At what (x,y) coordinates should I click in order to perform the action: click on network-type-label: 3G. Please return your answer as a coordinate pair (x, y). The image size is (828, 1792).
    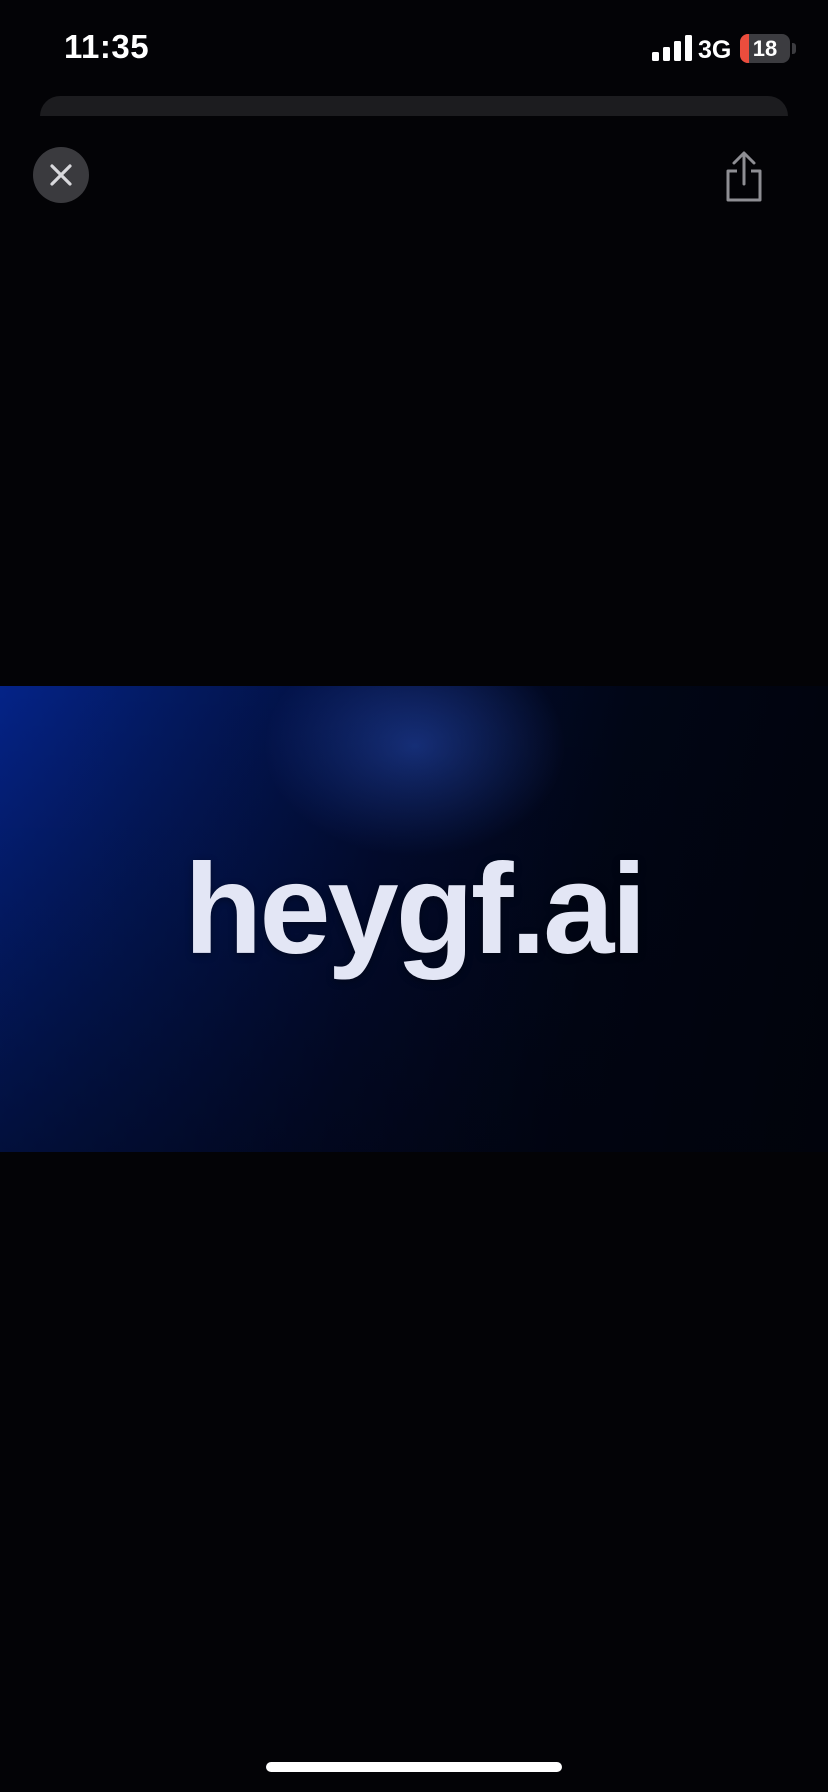
    Looking at the image, I should click on (715, 50).